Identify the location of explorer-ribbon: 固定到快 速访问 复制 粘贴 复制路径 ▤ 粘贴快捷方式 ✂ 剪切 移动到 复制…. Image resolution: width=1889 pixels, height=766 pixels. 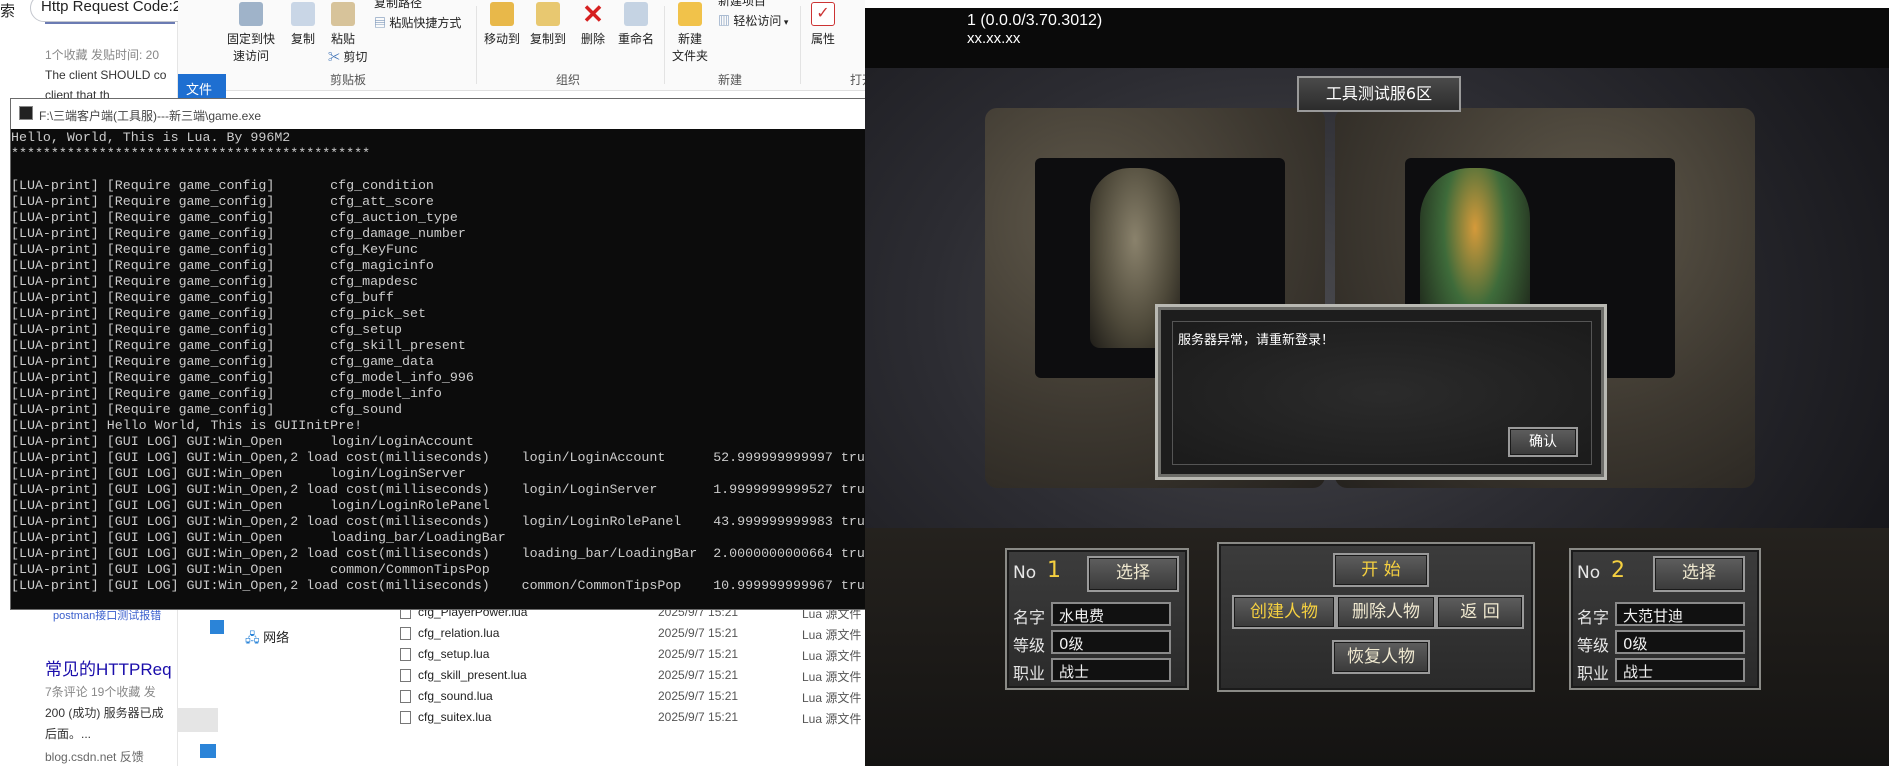
(526, 45).